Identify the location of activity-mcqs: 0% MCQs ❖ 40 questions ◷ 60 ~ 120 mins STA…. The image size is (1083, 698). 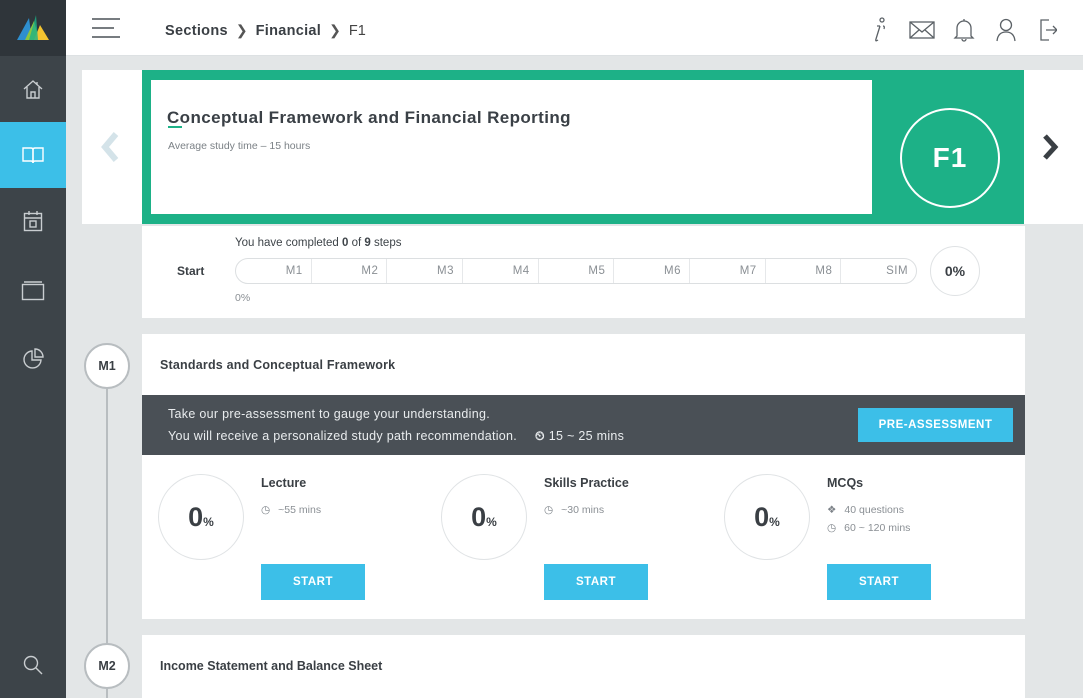
(849, 540).